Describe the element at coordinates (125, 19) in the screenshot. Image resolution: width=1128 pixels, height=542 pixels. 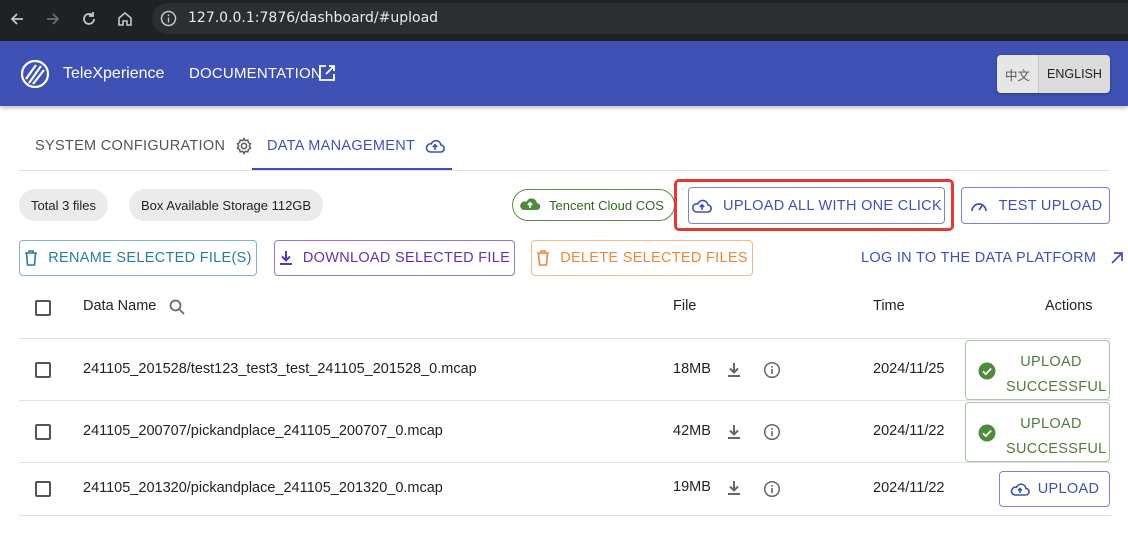
I see `home-icon` at that location.